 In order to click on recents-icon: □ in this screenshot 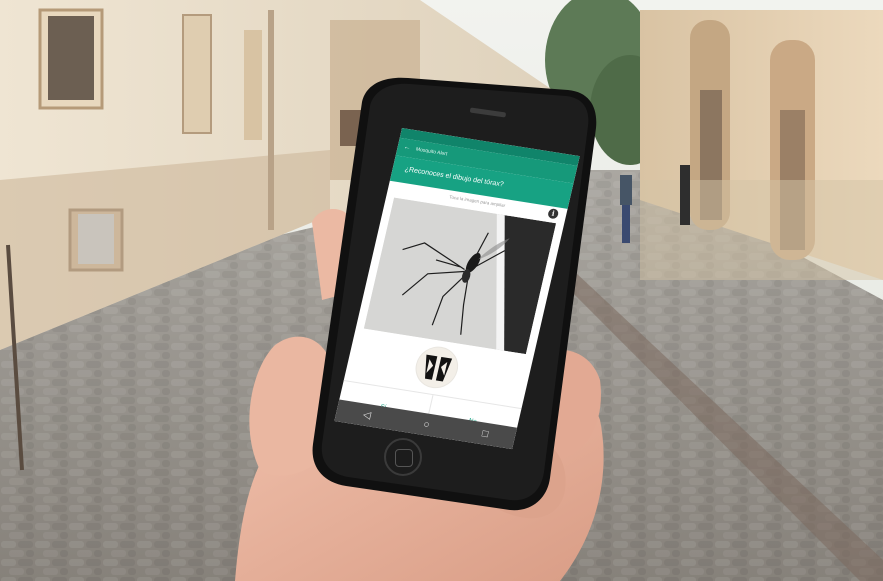, I will do `click(485, 434)`.